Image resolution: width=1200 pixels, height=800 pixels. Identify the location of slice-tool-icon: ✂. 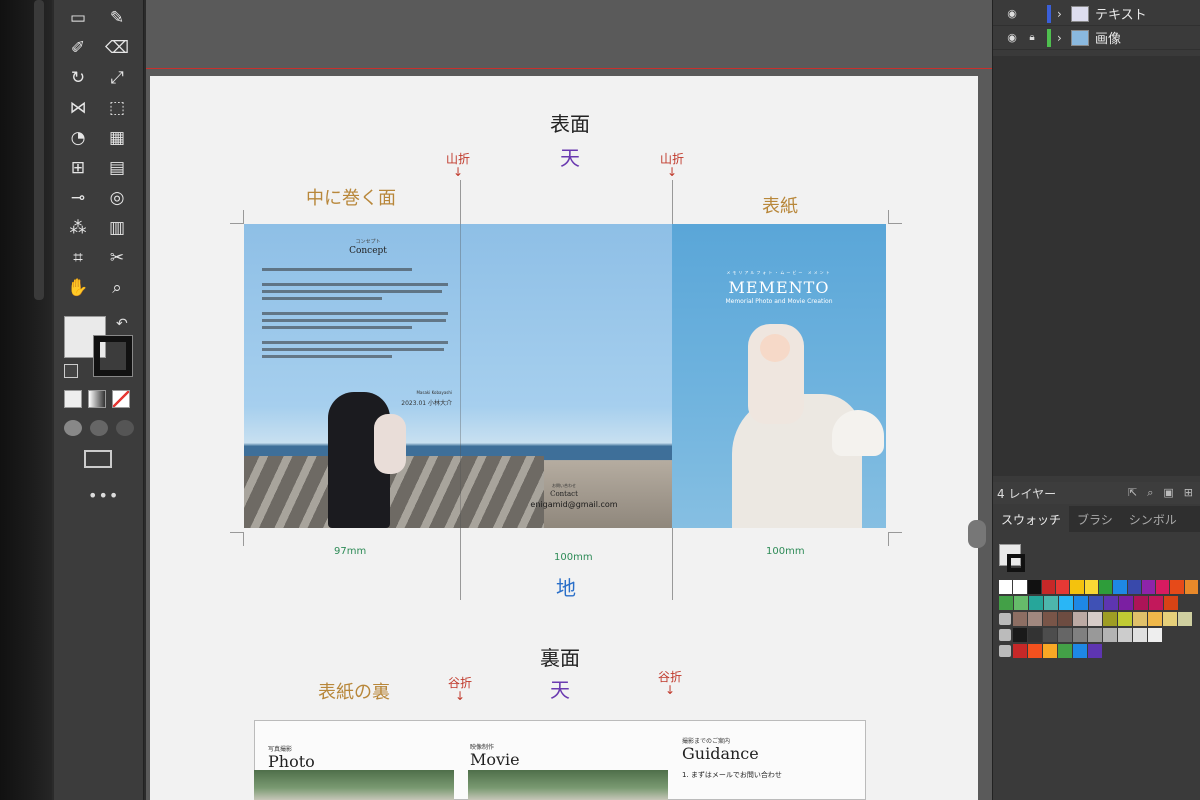
(117, 258).